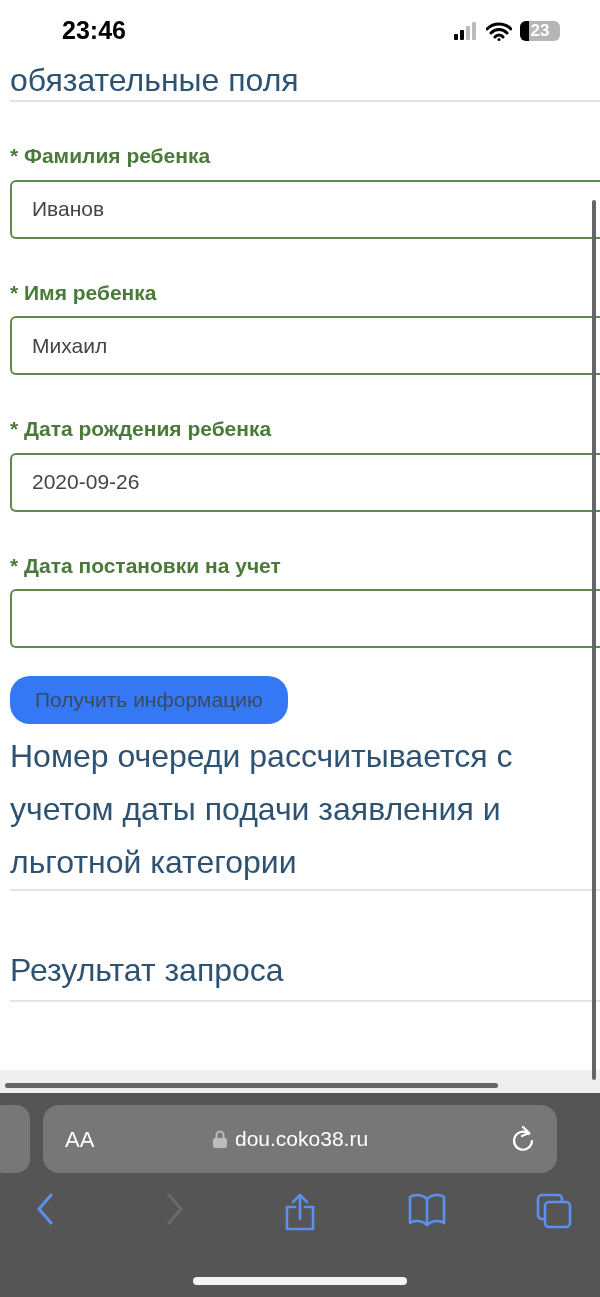  Describe the element at coordinates (15, 1139) in the screenshot. I see `tab-preview` at that location.